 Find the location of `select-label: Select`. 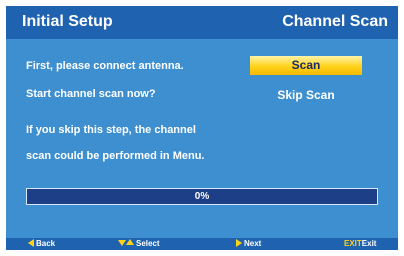

select-label: Select is located at coordinates (148, 243).